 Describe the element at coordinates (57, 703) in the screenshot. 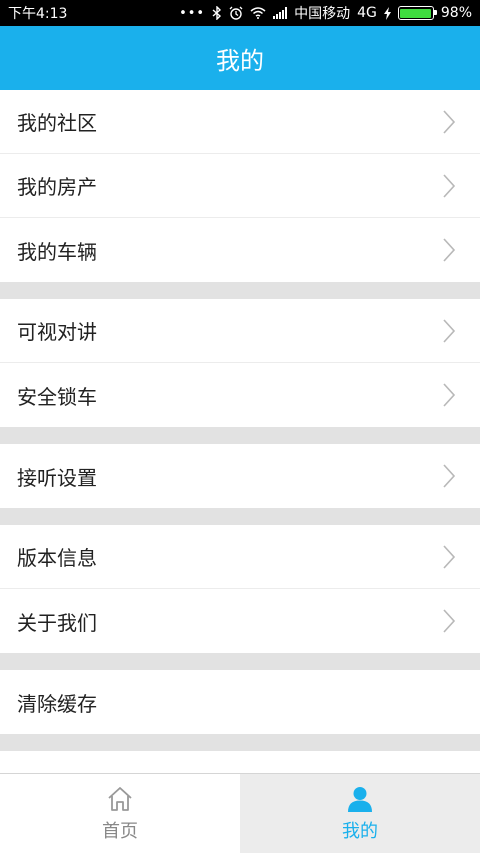

I see `menu-item-label: 清除缓存` at that location.